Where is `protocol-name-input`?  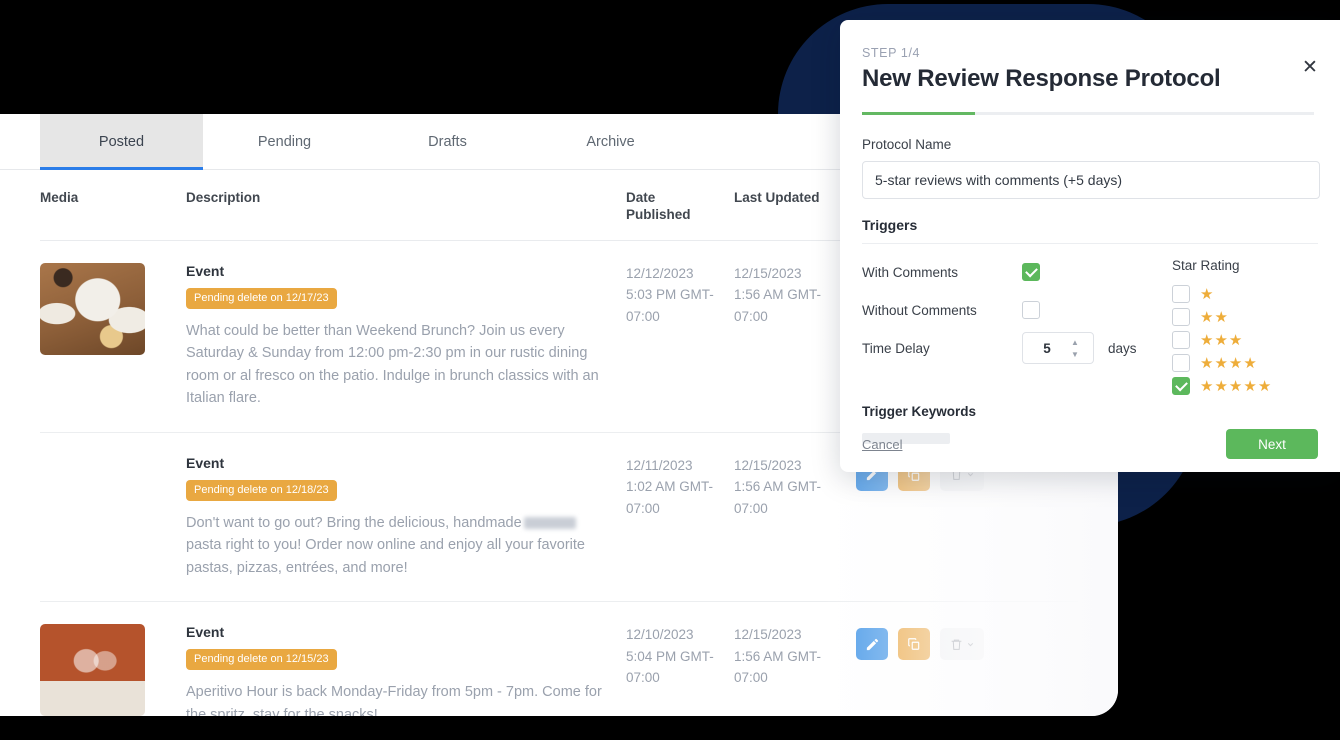
protocol-name-input is located at coordinates (1091, 180).